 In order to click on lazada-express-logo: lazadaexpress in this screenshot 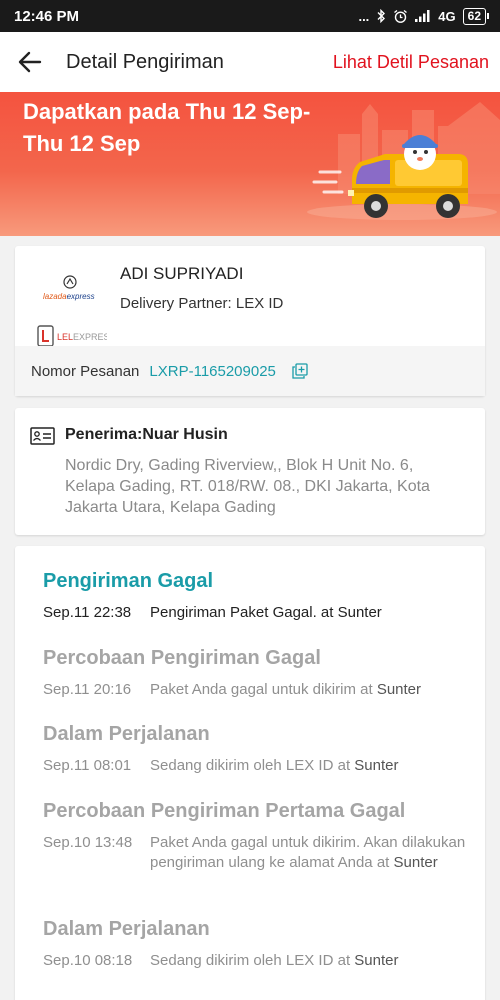, I will do `click(69, 288)`.